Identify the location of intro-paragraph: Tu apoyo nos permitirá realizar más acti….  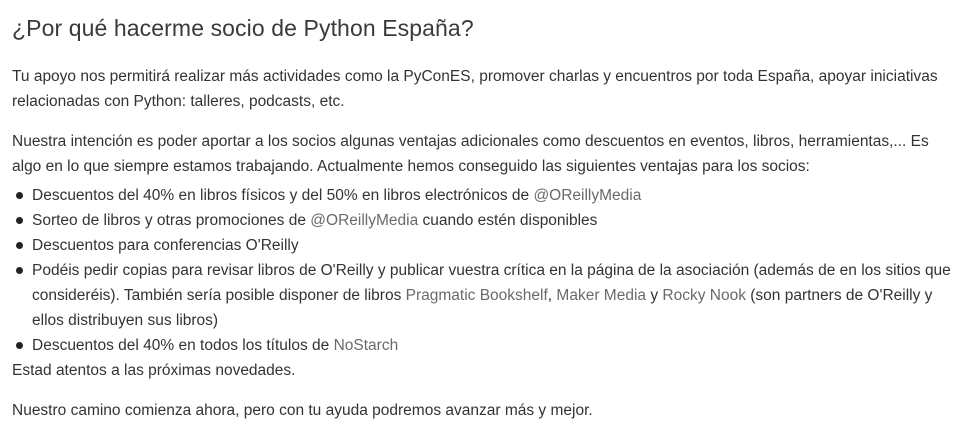
(475, 89).